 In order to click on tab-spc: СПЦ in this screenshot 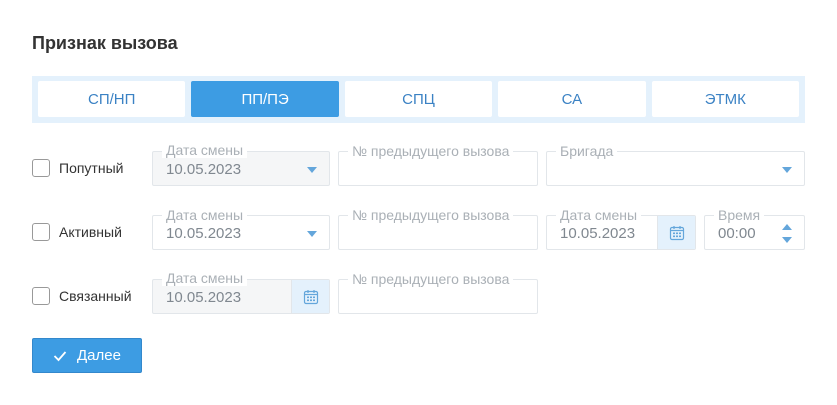, I will do `click(418, 99)`.